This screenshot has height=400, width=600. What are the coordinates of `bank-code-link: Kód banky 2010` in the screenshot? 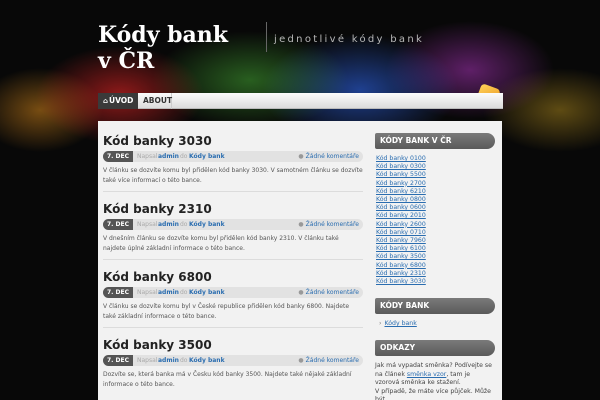 It's located at (401, 215).